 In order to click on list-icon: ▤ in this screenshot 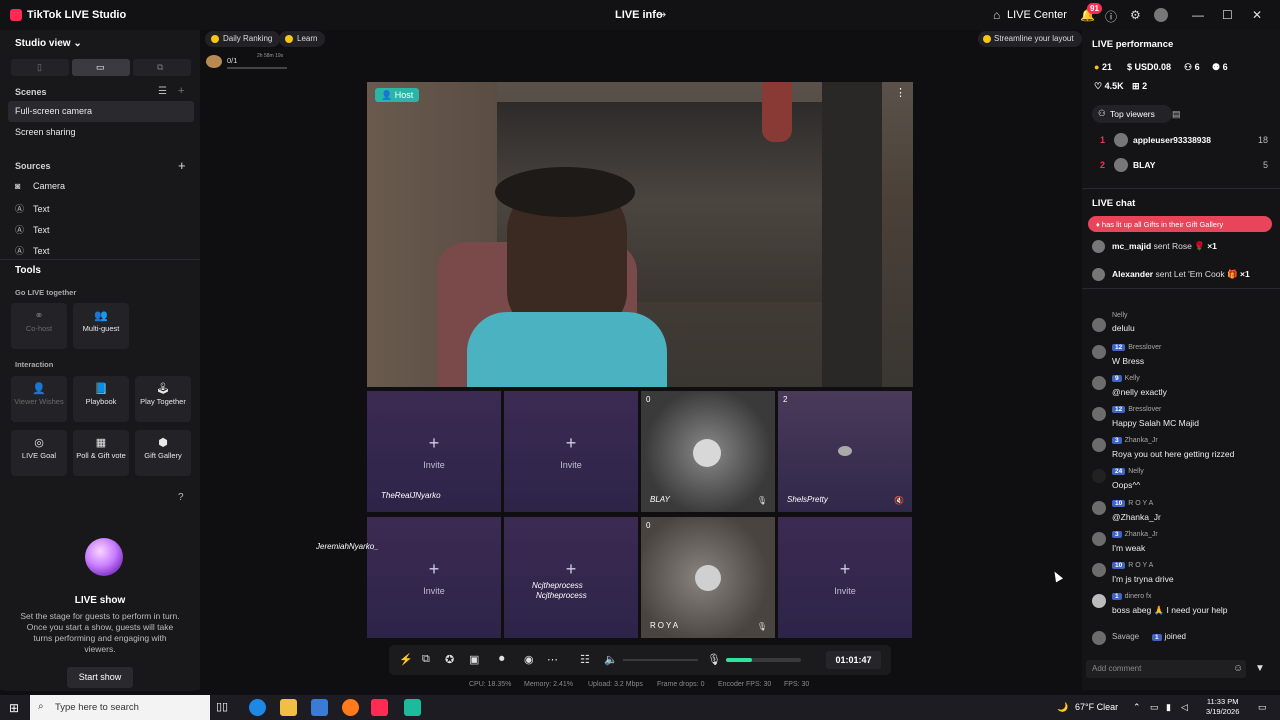, I will do `click(1176, 114)`.